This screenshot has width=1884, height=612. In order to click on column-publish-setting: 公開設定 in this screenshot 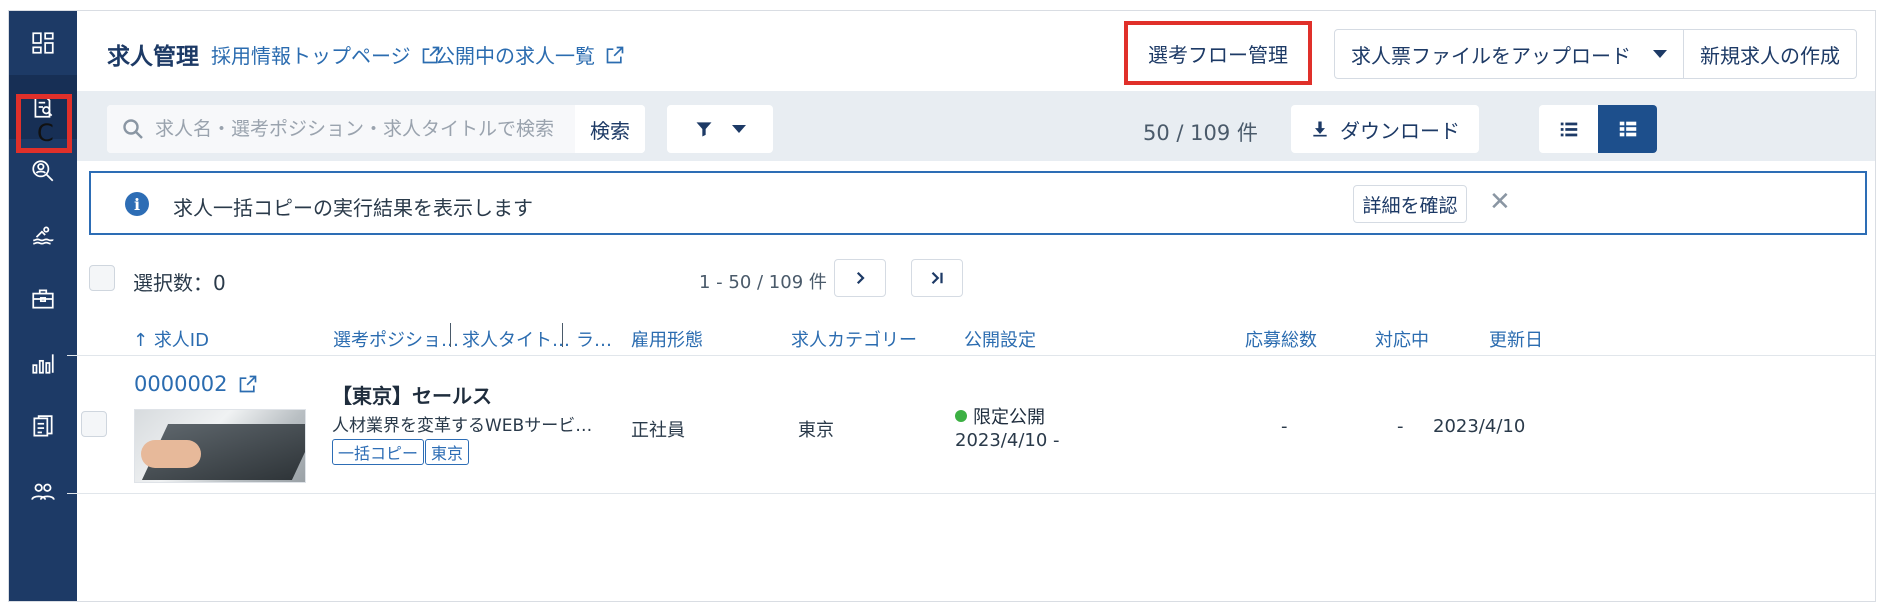, I will do `click(1000, 339)`.